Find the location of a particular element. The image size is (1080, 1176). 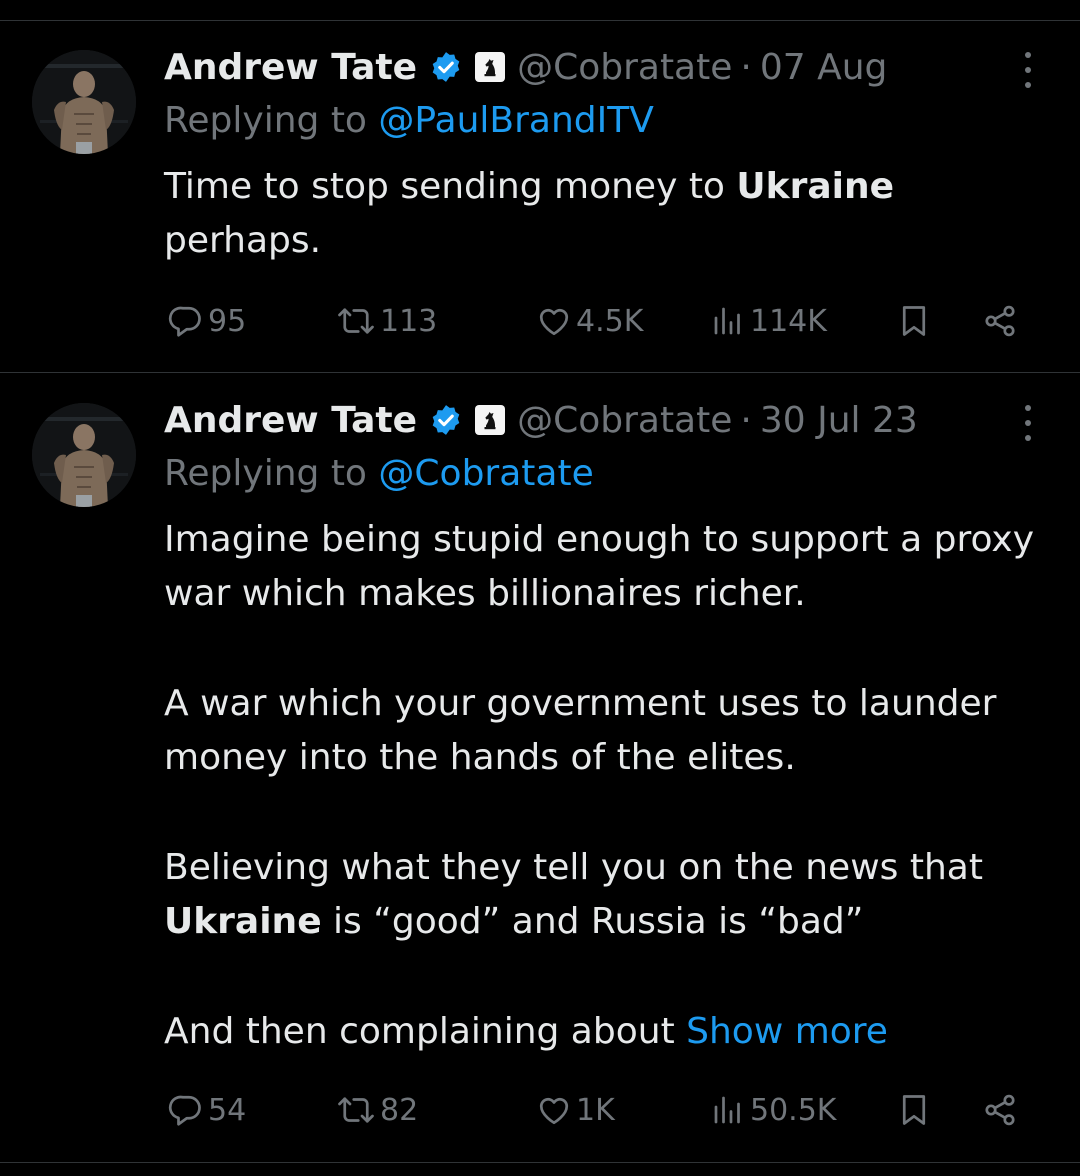

tweet-header: Andrew Tate @Cobratate · 07 Aug is located at coordinates (525, 67).